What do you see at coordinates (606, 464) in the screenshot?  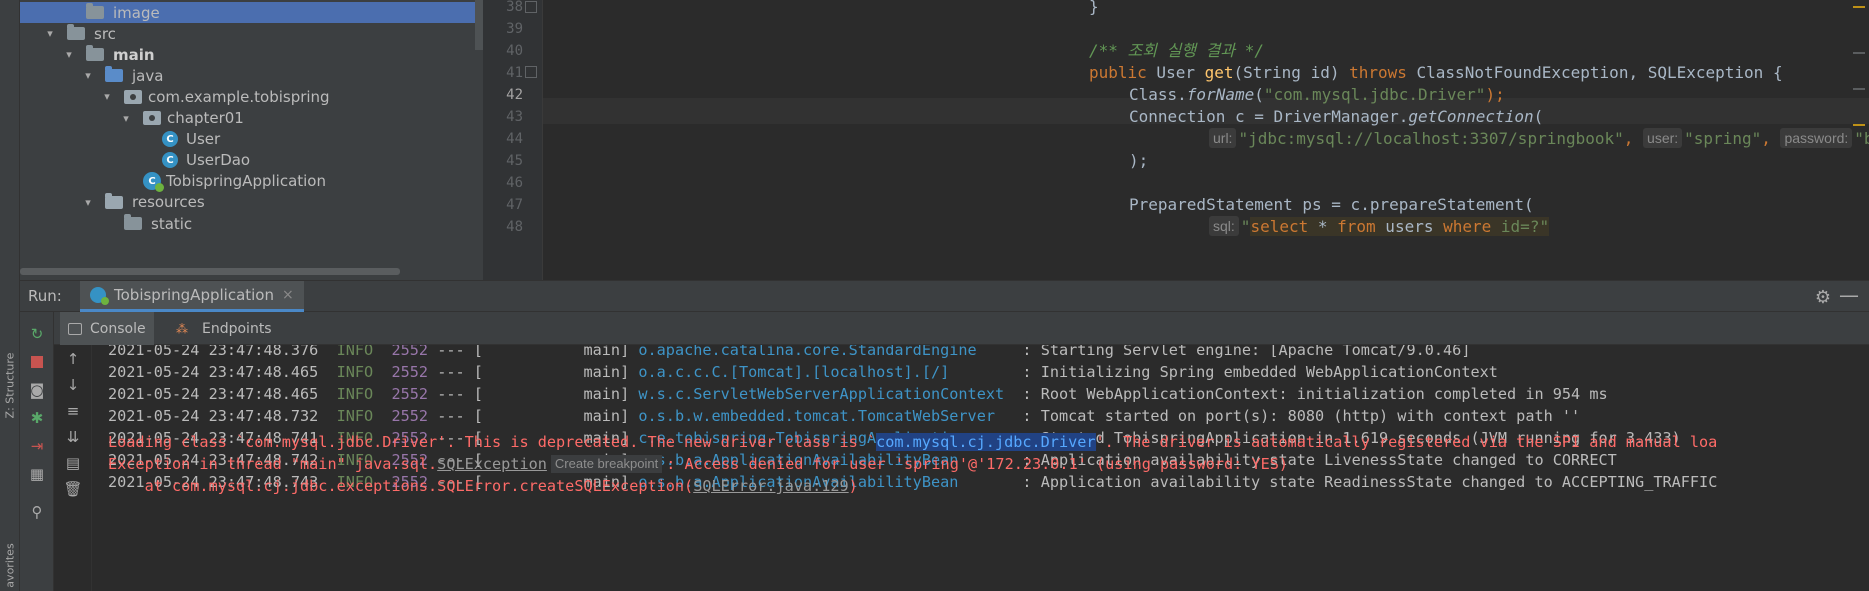 I see `create-breakpoint-hint: Create breakpoint` at bounding box center [606, 464].